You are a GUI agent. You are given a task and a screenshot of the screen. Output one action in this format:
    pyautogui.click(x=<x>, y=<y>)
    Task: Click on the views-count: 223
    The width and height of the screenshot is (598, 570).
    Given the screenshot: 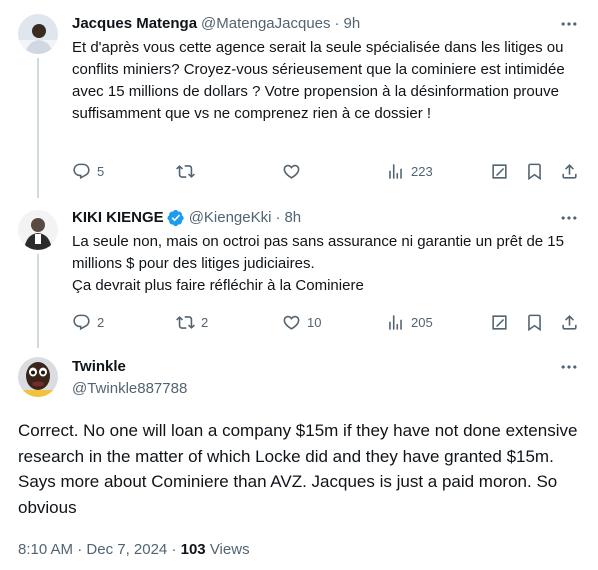 What is the action you would take?
    pyautogui.click(x=422, y=171)
    